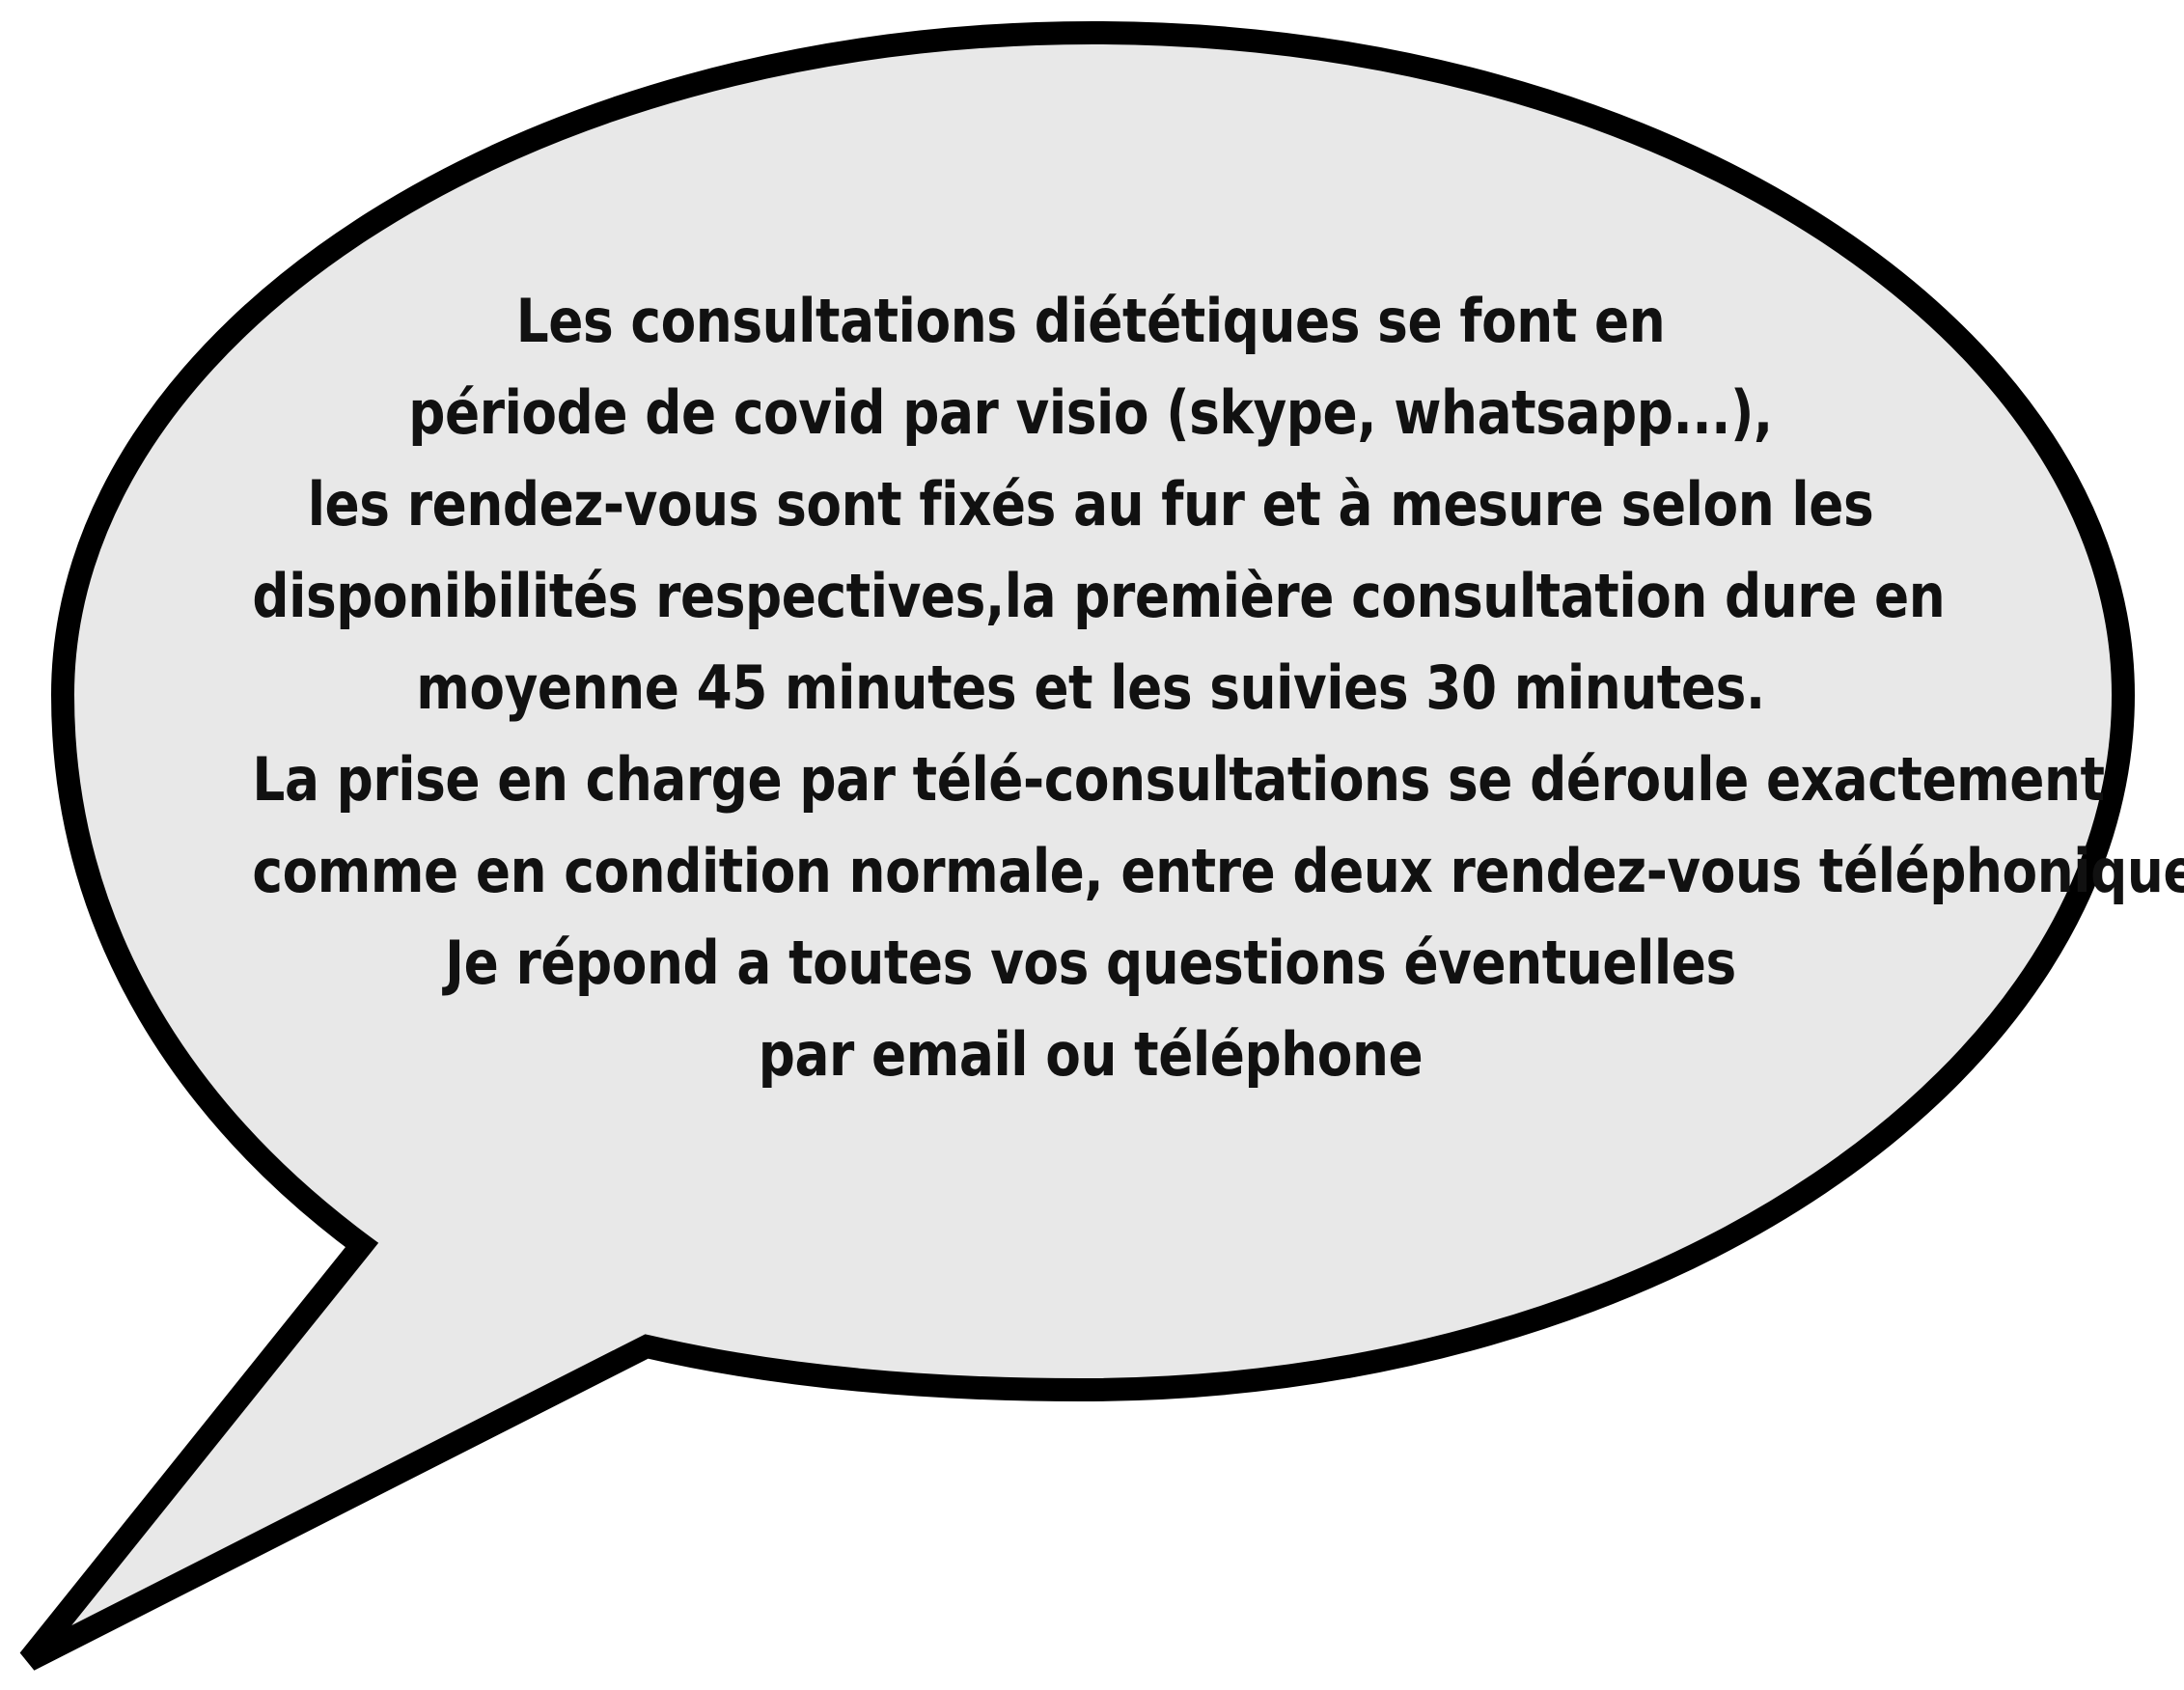  What do you see at coordinates (1091, 1054) in the screenshot?
I see `message-line: par email ou téléphone` at bounding box center [1091, 1054].